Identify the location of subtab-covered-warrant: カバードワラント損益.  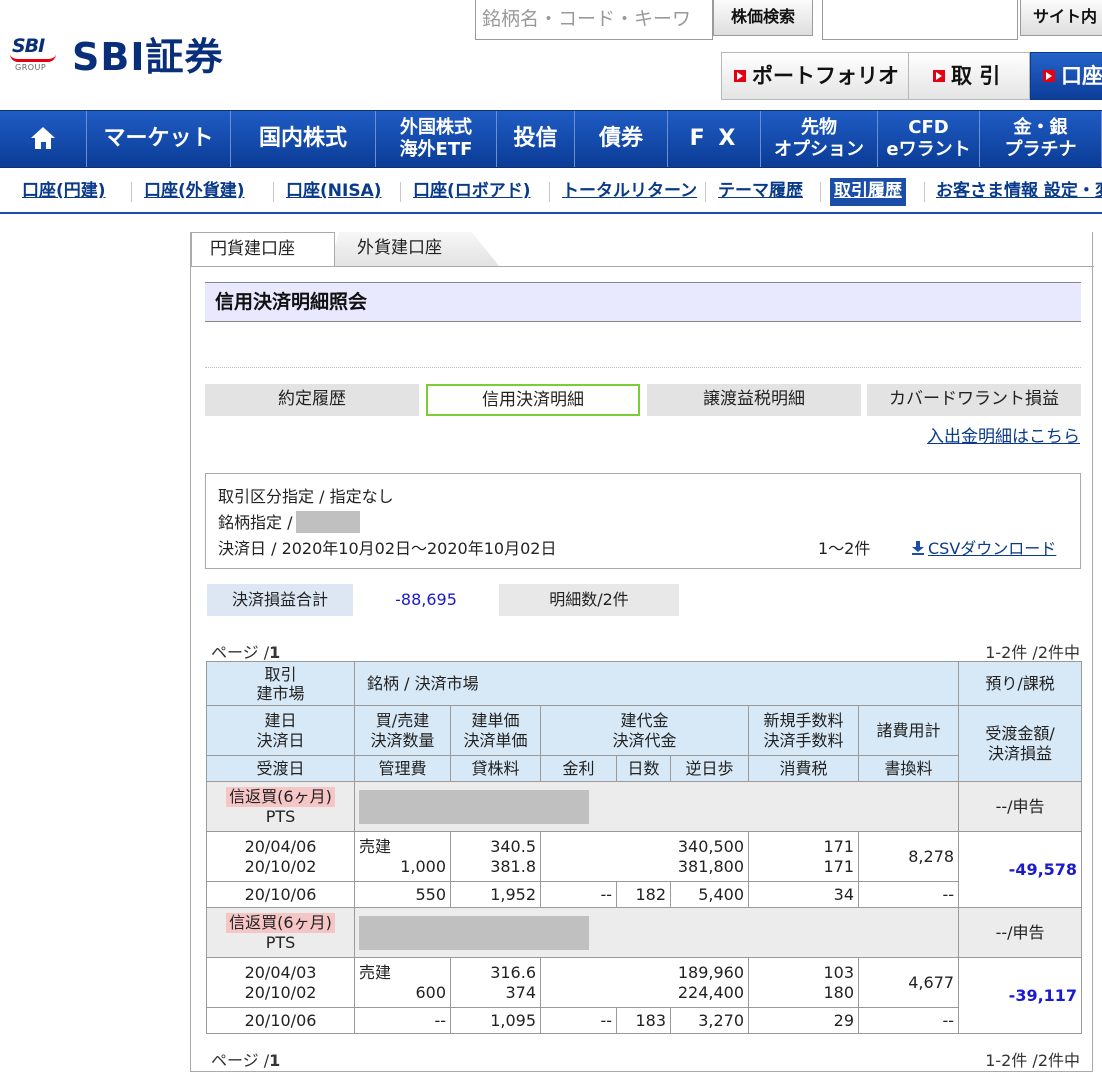
(974, 400).